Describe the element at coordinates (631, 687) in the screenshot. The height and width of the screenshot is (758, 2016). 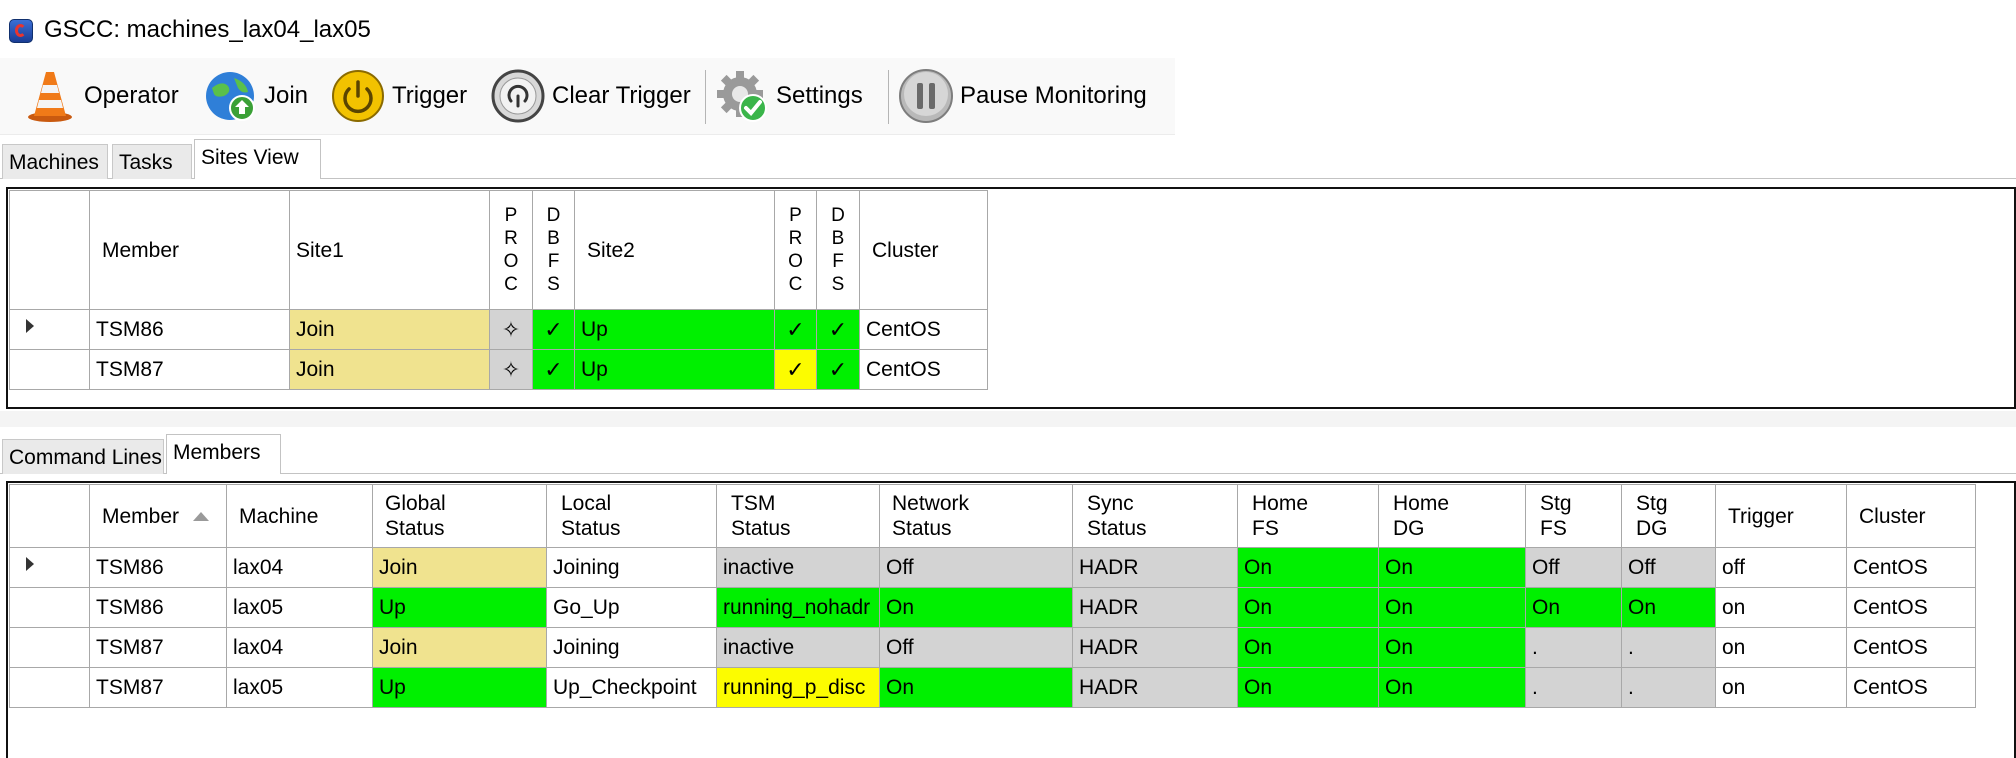
I see `local-status-cell: Up_Checkpoint` at that location.